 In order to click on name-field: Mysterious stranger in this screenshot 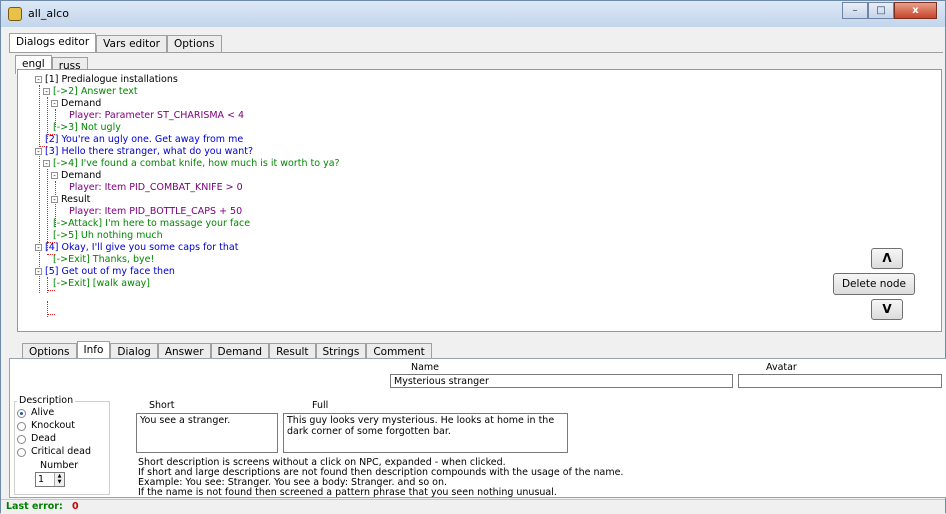, I will do `click(561, 381)`.